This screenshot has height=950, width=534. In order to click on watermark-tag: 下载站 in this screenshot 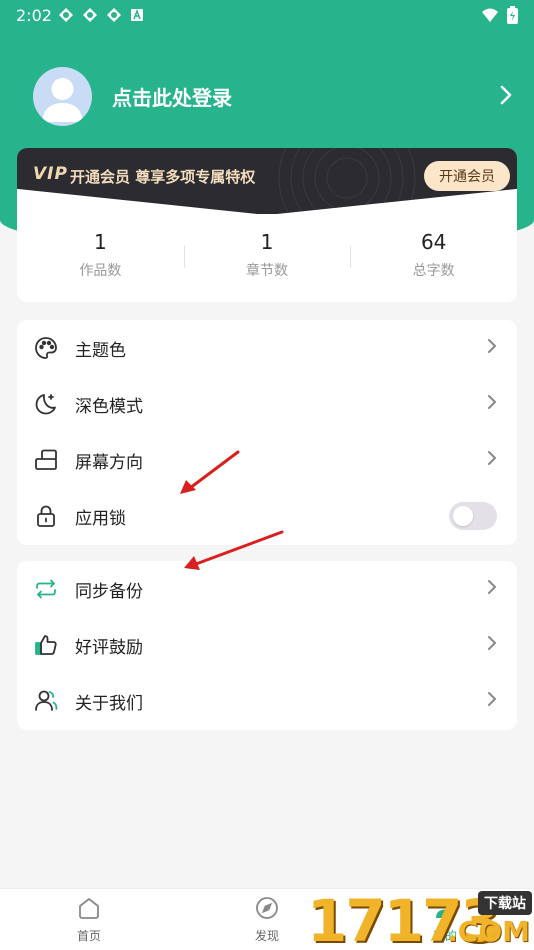, I will do `click(505, 903)`.